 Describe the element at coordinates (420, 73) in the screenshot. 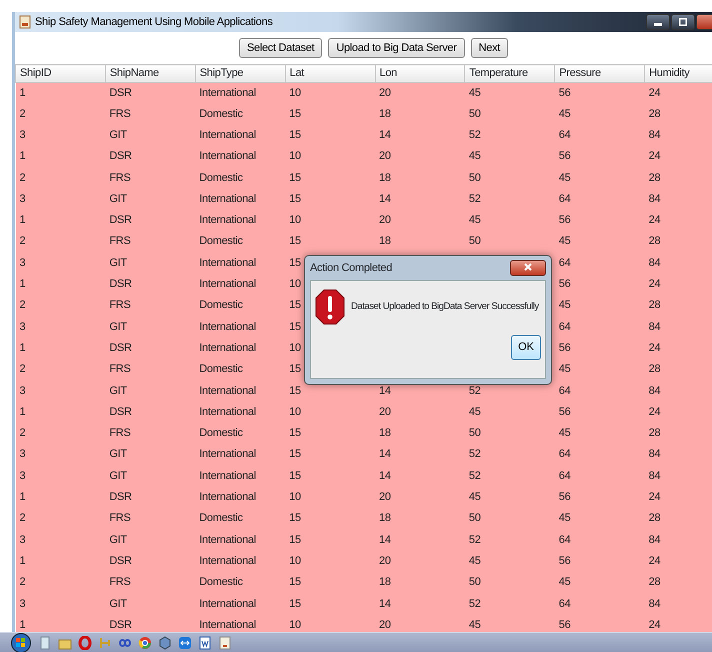

I see `column-header: Lon` at that location.